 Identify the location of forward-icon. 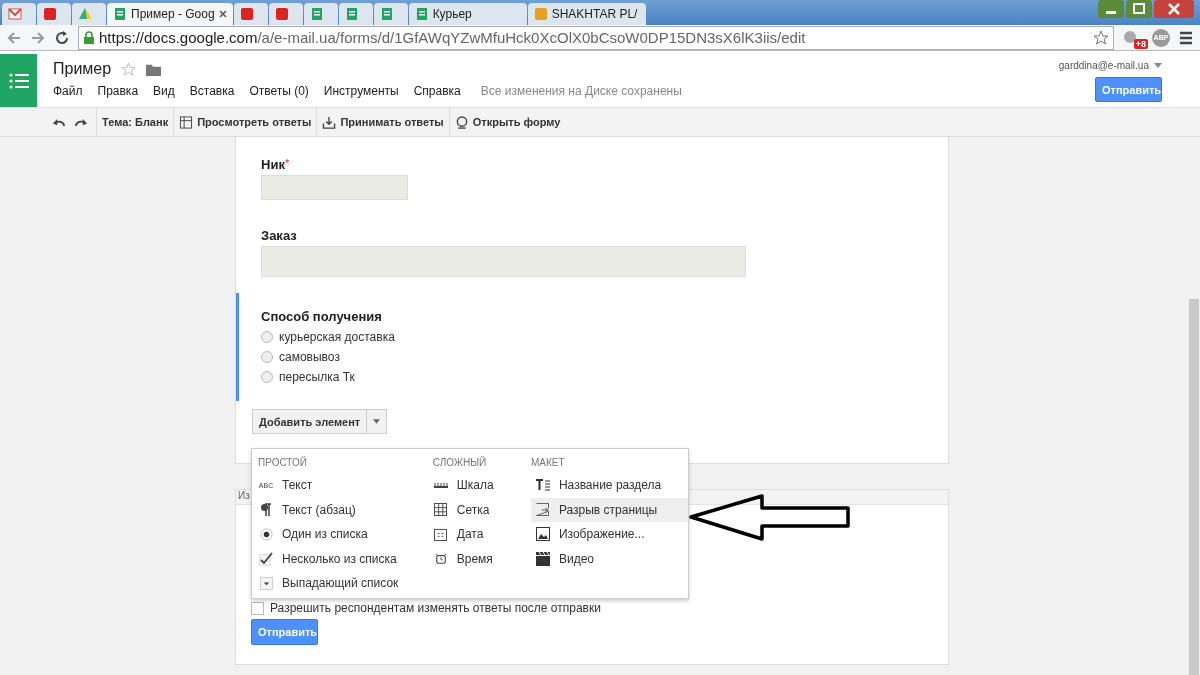
(38, 37).